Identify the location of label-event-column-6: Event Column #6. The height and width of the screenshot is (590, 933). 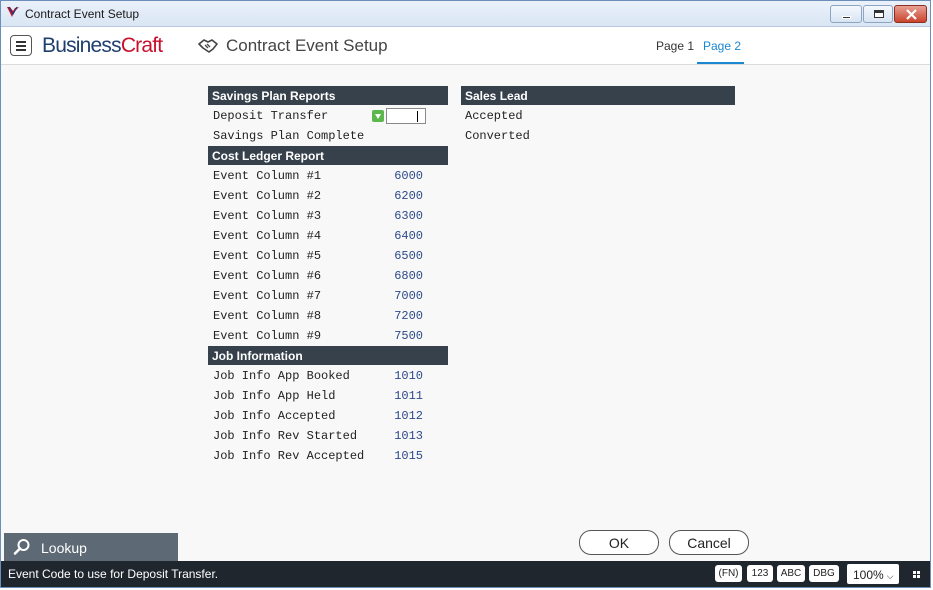
(267, 276).